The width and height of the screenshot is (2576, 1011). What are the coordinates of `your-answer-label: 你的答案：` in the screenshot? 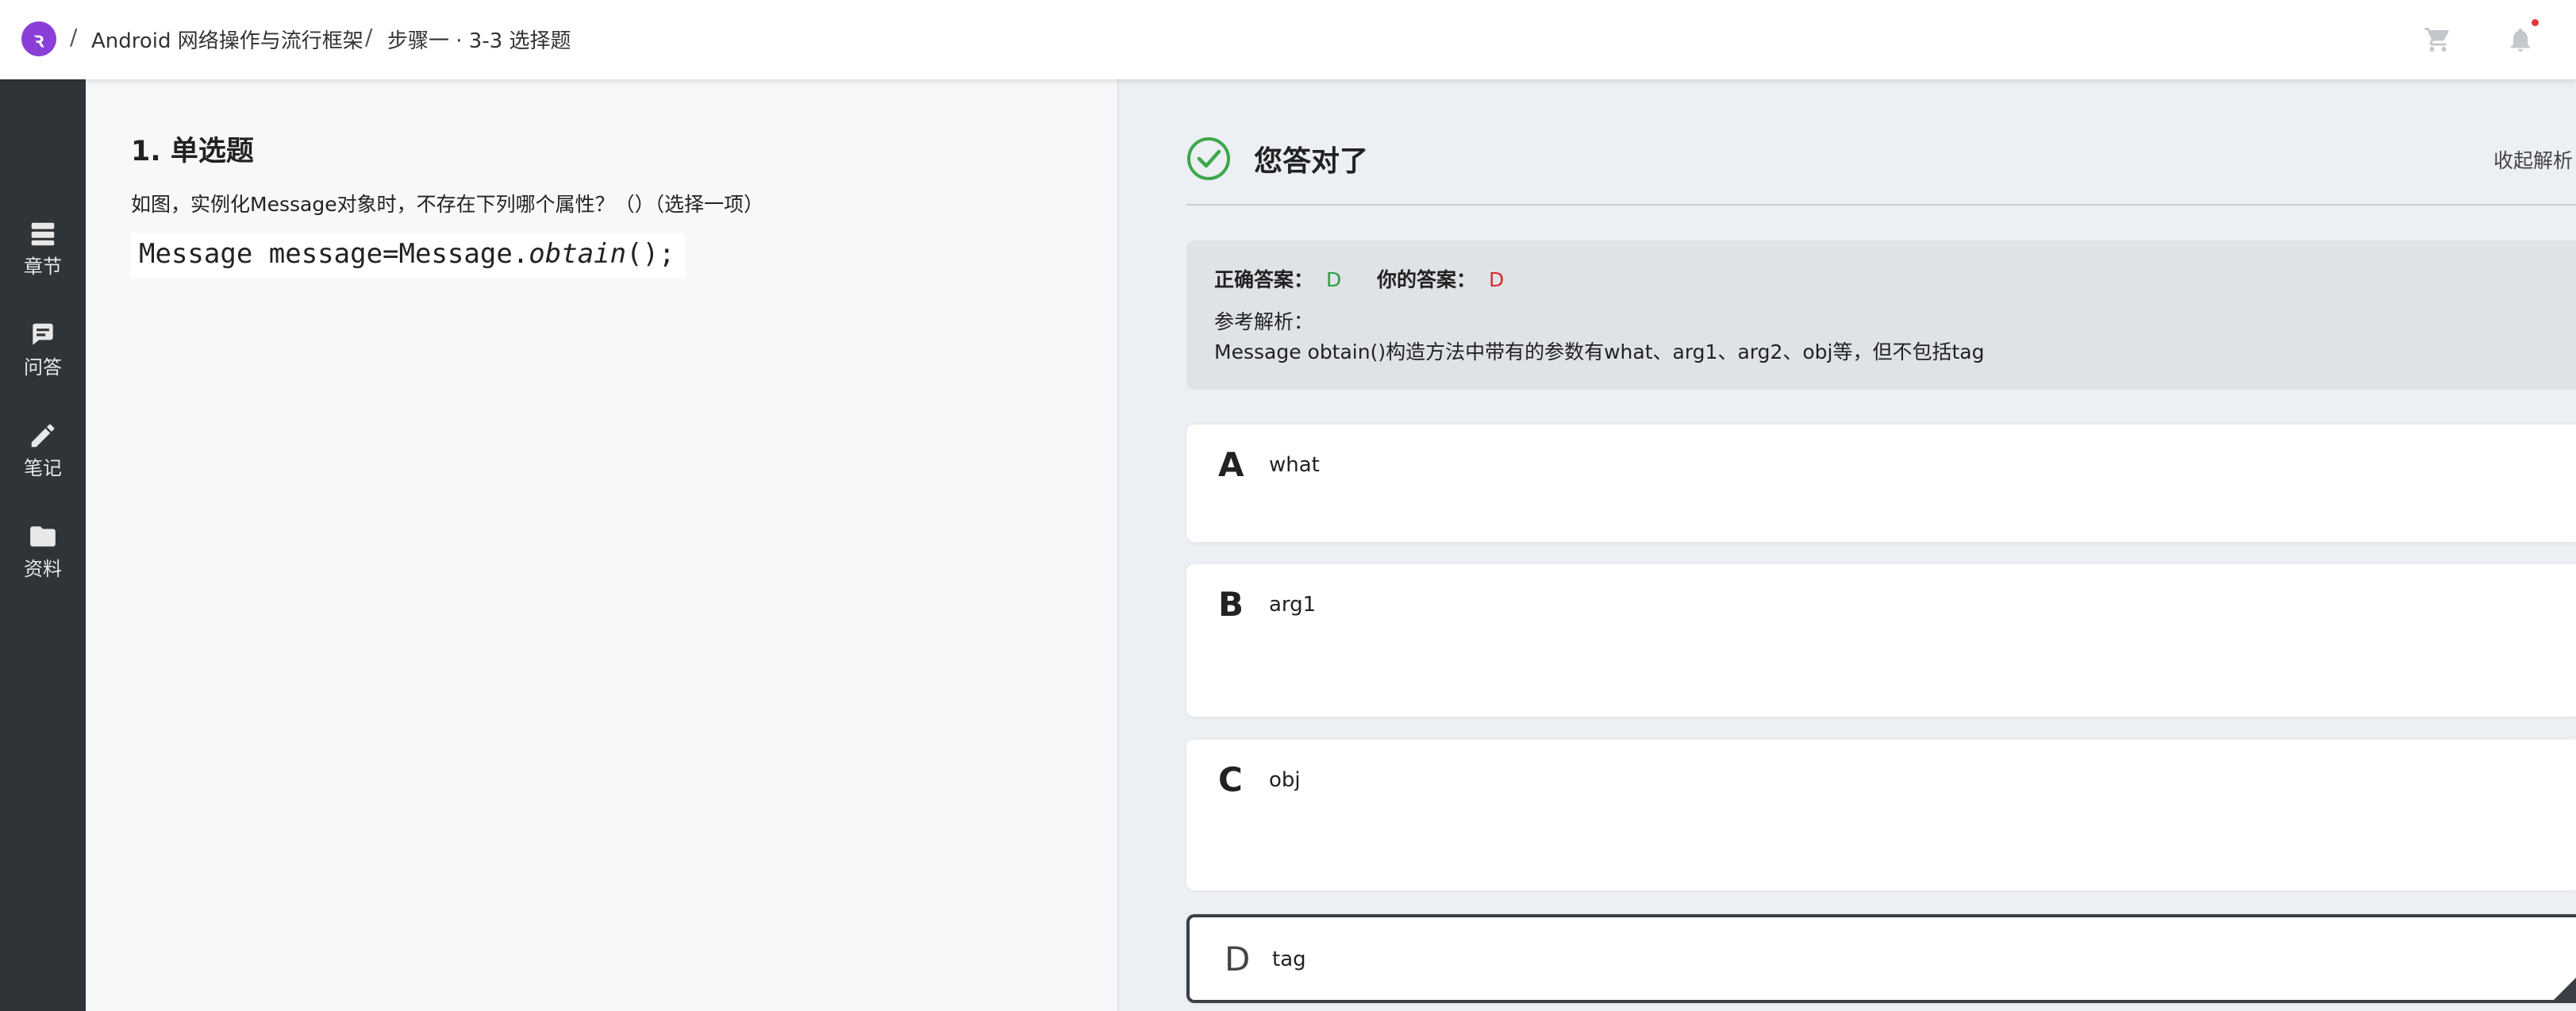 It's located at (1427, 279).